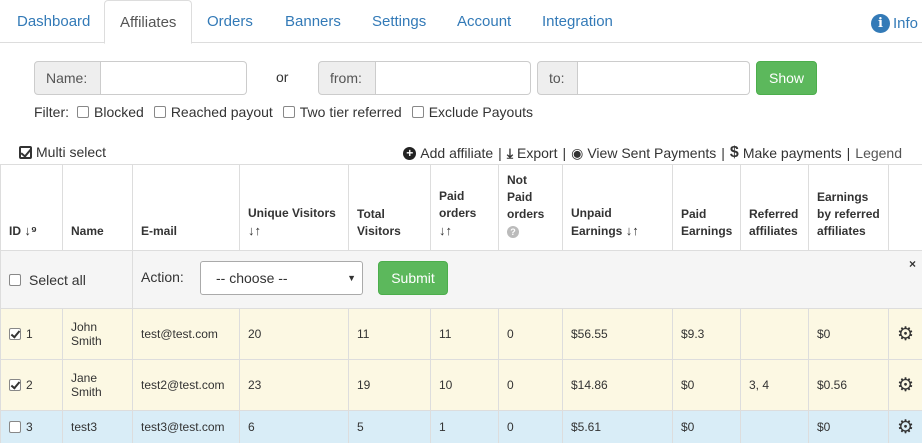 The image size is (922, 443). What do you see at coordinates (792, 153) in the screenshot?
I see `make-payments-link: Make payments` at bounding box center [792, 153].